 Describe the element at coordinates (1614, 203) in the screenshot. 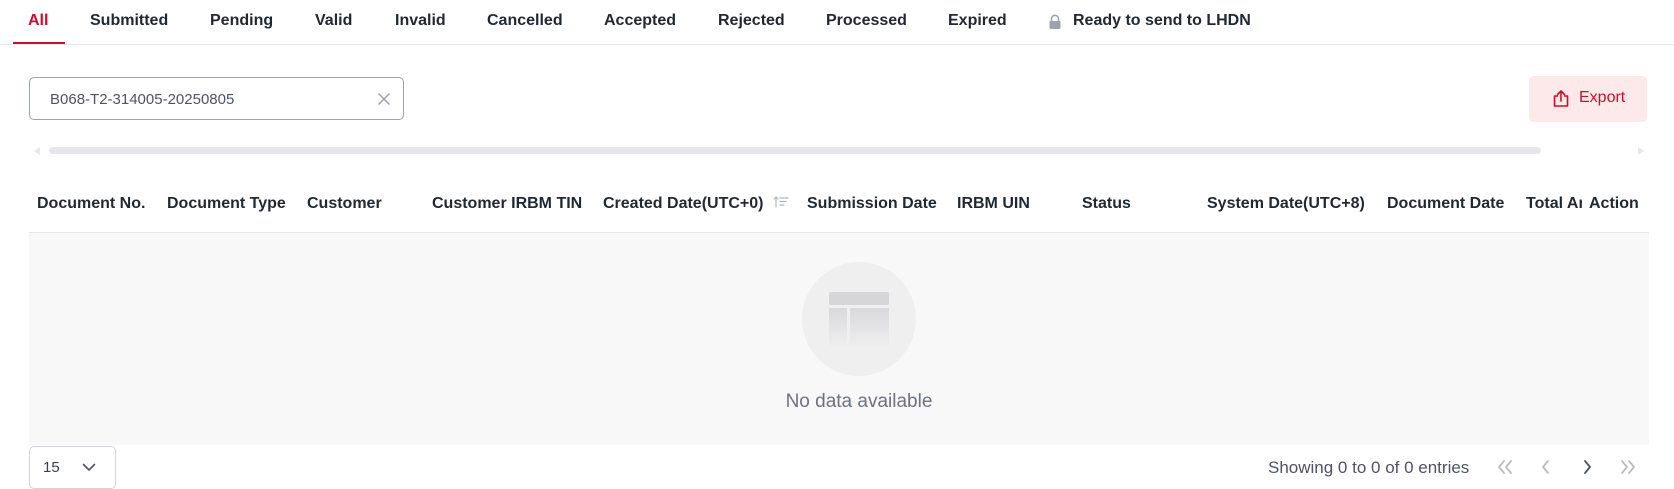

I see `column-header-action: Action` at that location.